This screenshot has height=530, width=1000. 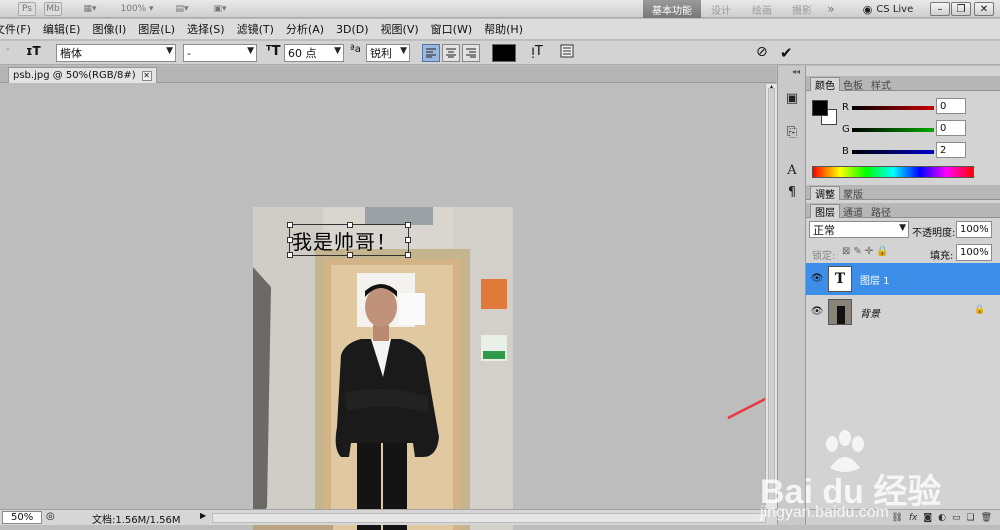 What do you see at coordinates (859, 229) in the screenshot?
I see `blend-mode-dropdown: 正常 ▼` at bounding box center [859, 229].